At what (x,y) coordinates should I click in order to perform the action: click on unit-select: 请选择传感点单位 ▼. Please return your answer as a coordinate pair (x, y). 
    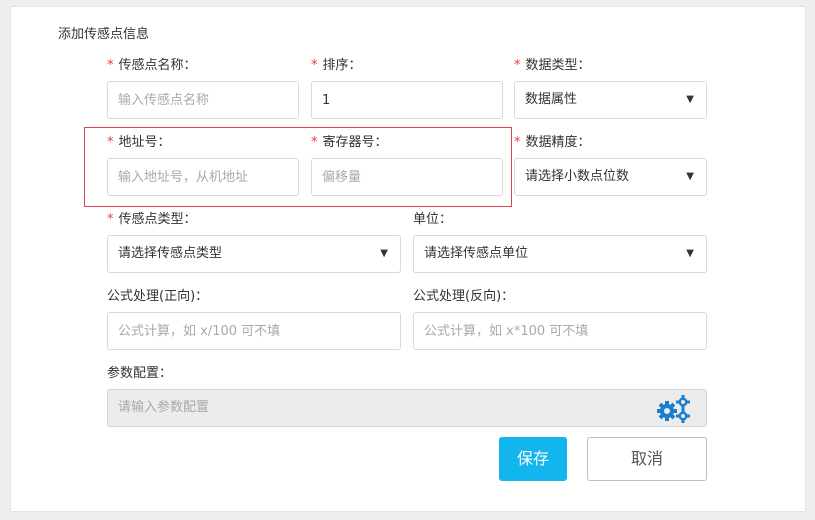
    Looking at the image, I should click on (560, 254).